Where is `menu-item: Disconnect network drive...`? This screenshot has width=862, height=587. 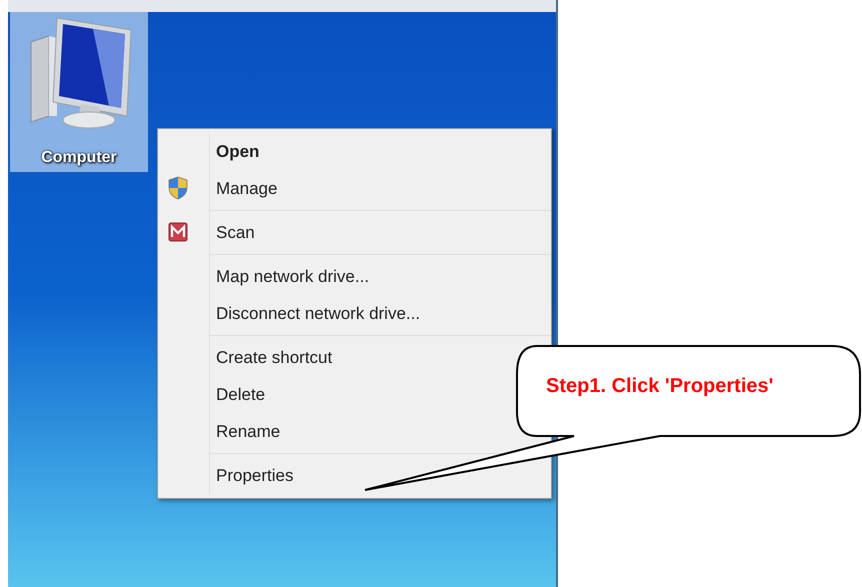 menu-item: Disconnect network drive... is located at coordinates (317, 313).